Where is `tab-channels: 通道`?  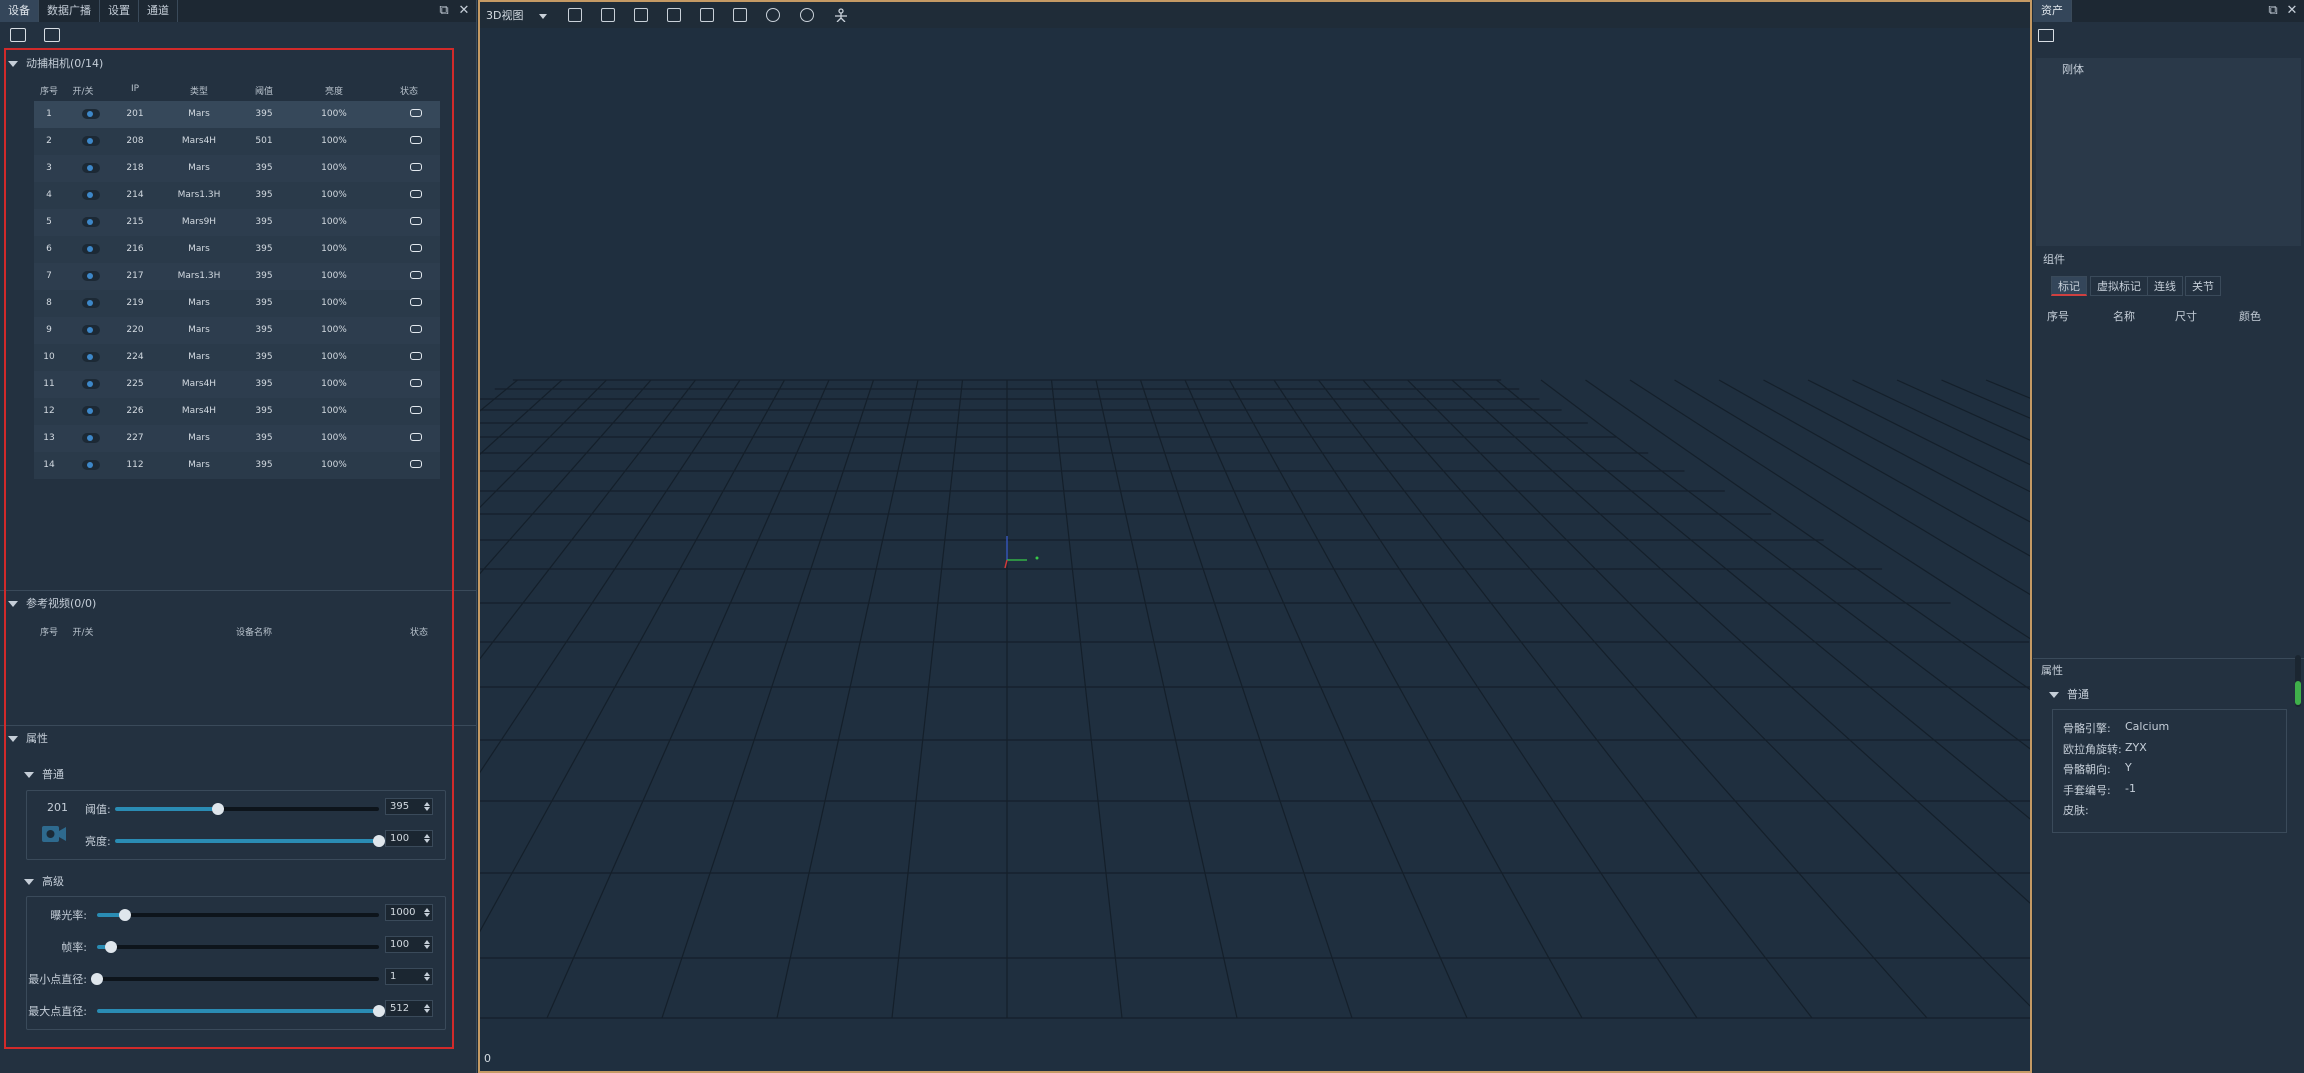 tab-channels: 通道 is located at coordinates (158, 11).